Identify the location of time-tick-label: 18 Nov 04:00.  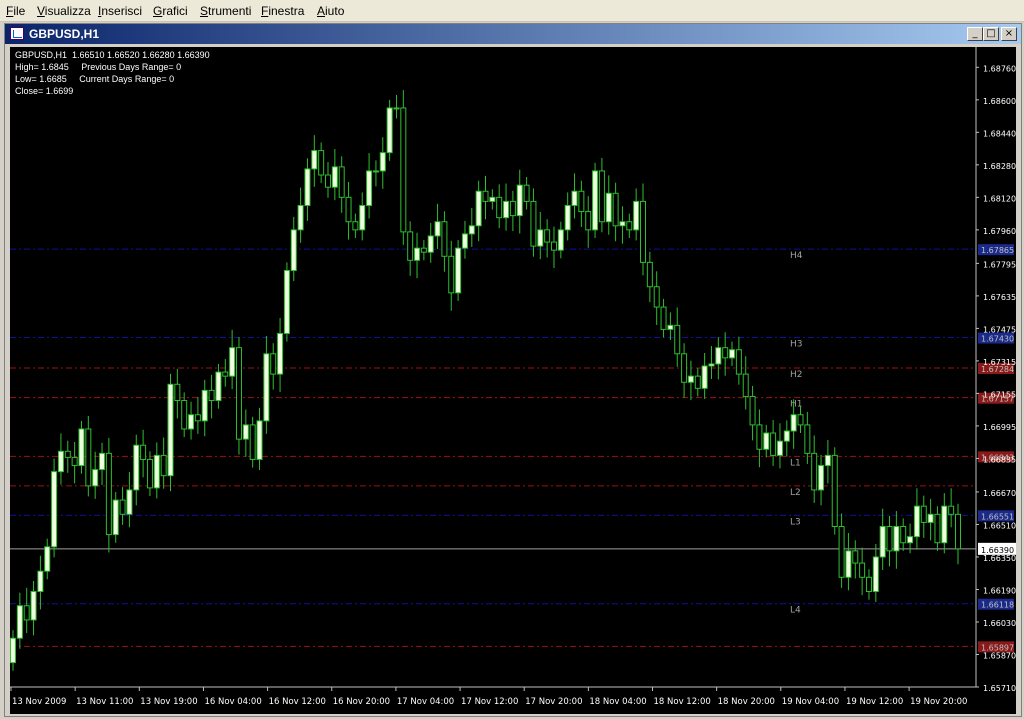
(617, 702).